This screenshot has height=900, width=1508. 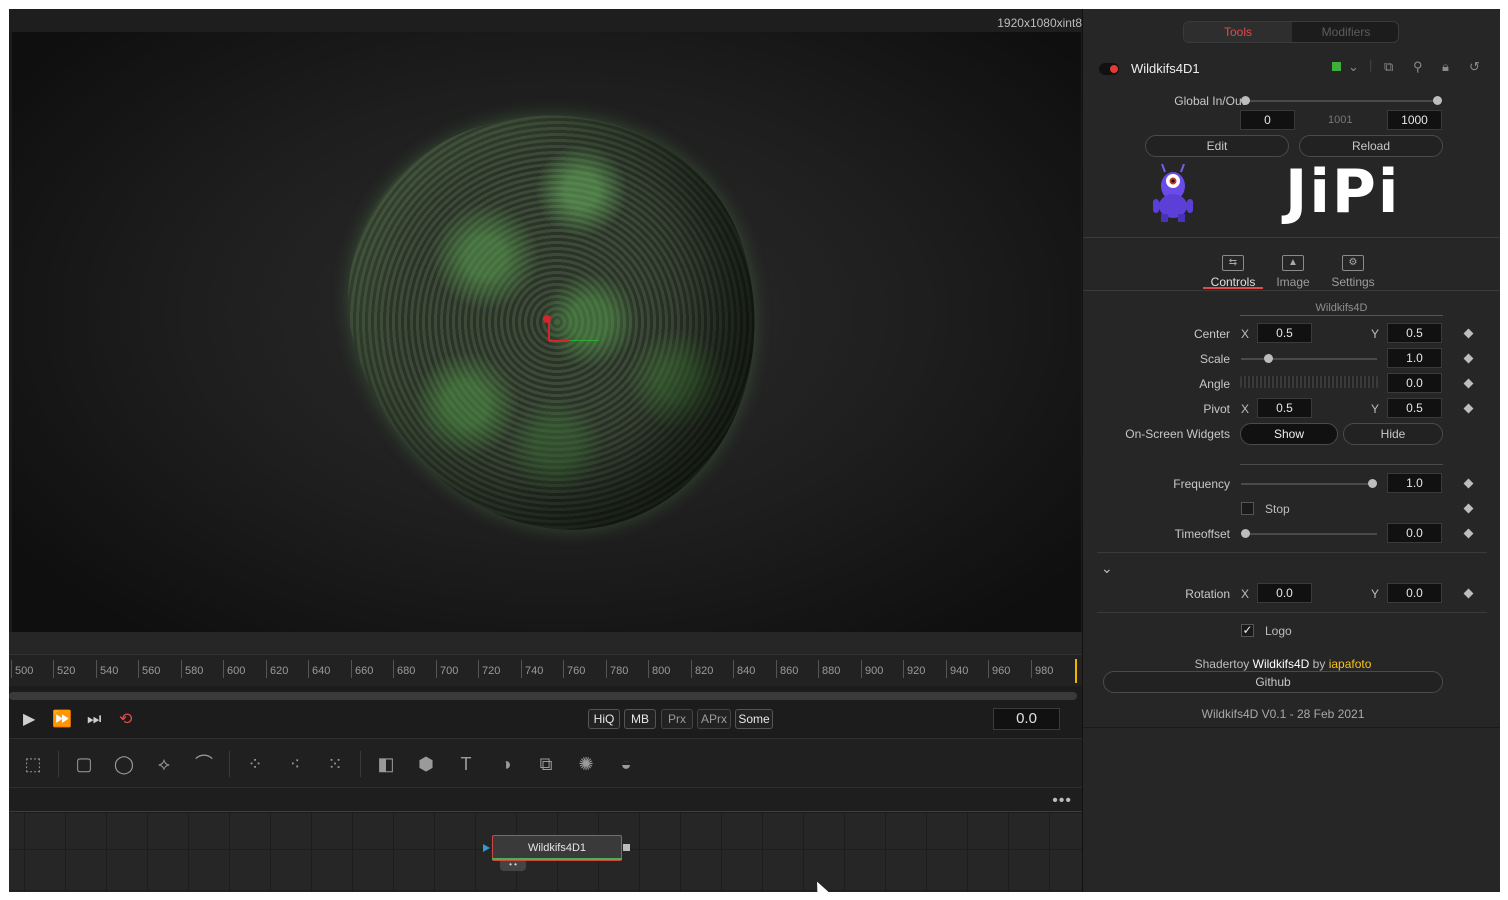 What do you see at coordinates (1202, 534) in the screenshot?
I see `timeoffset-label: Timeoffset` at bounding box center [1202, 534].